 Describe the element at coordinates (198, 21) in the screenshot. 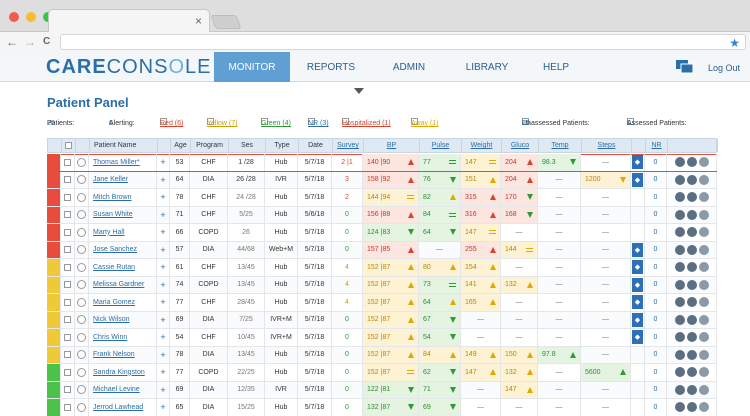

I see `close-tab-icon: ×` at that location.